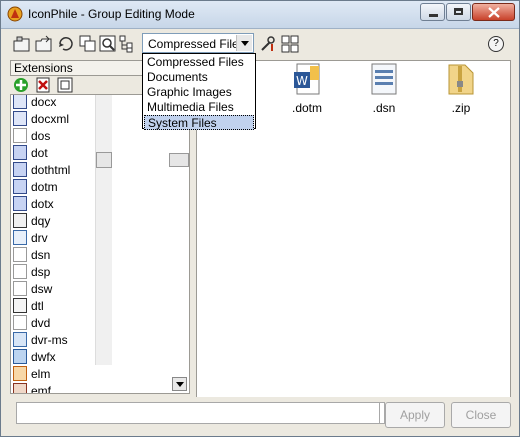  Describe the element at coordinates (199, 122) in the screenshot. I see `dropdown-option-system: System Files` at that location.